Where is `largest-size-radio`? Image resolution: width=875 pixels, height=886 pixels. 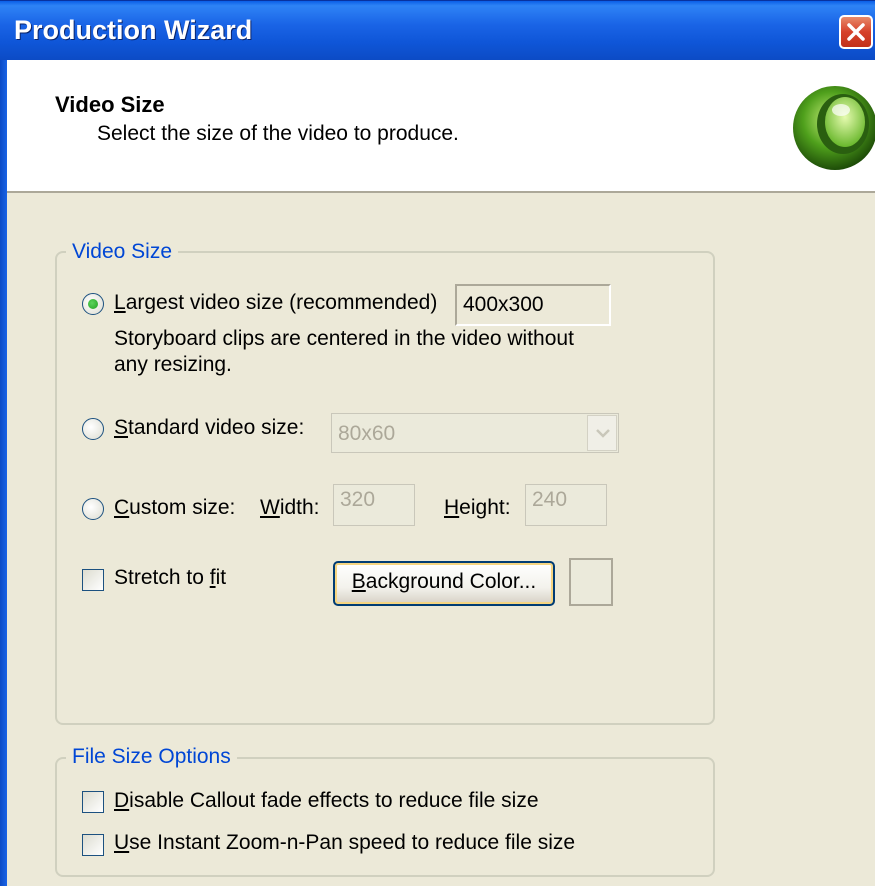 largest-size-radio is located at coordinates (93, 304).